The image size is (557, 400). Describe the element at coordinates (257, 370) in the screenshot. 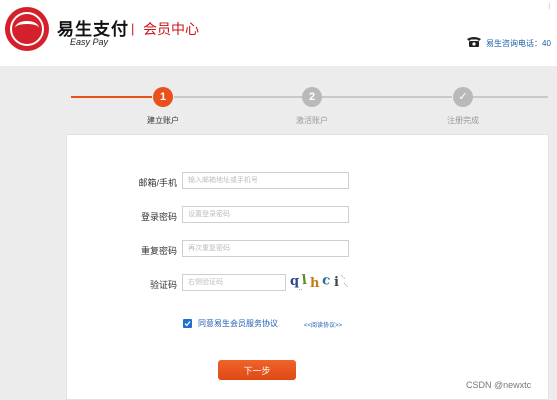

I see `next-step-button: 下一步` at that location.